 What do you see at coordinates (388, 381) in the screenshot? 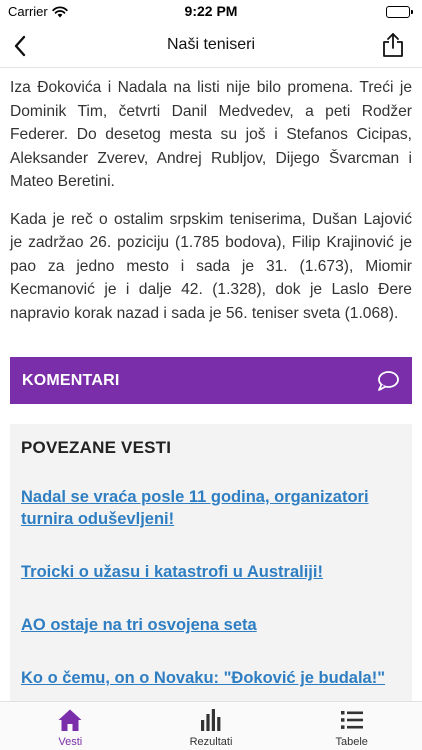
I see `comment-bubble-icon` at bounding box center [388, 381].